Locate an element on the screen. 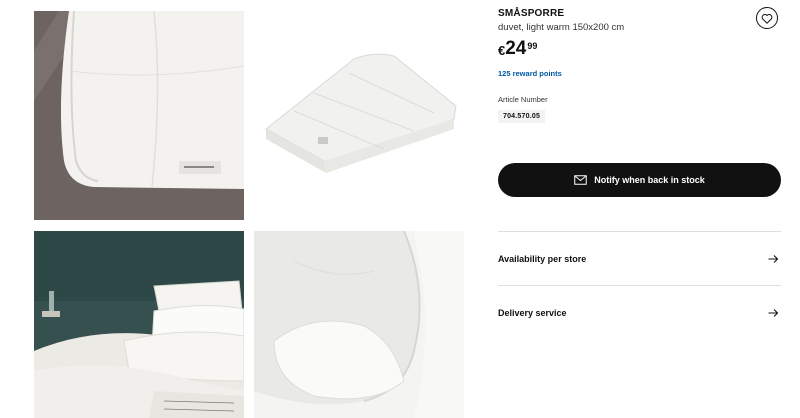 The height and width of the screenshot is (418, 800). product-name: SMÅSPORRE is located at coordinates (531, 13).